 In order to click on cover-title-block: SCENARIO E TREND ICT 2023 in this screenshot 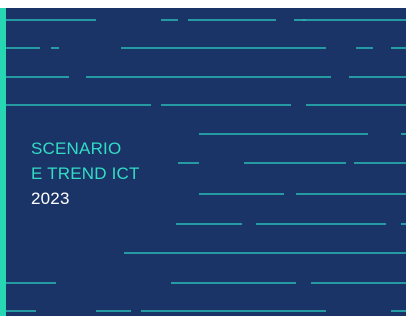, I will do `click(85, 173)`.